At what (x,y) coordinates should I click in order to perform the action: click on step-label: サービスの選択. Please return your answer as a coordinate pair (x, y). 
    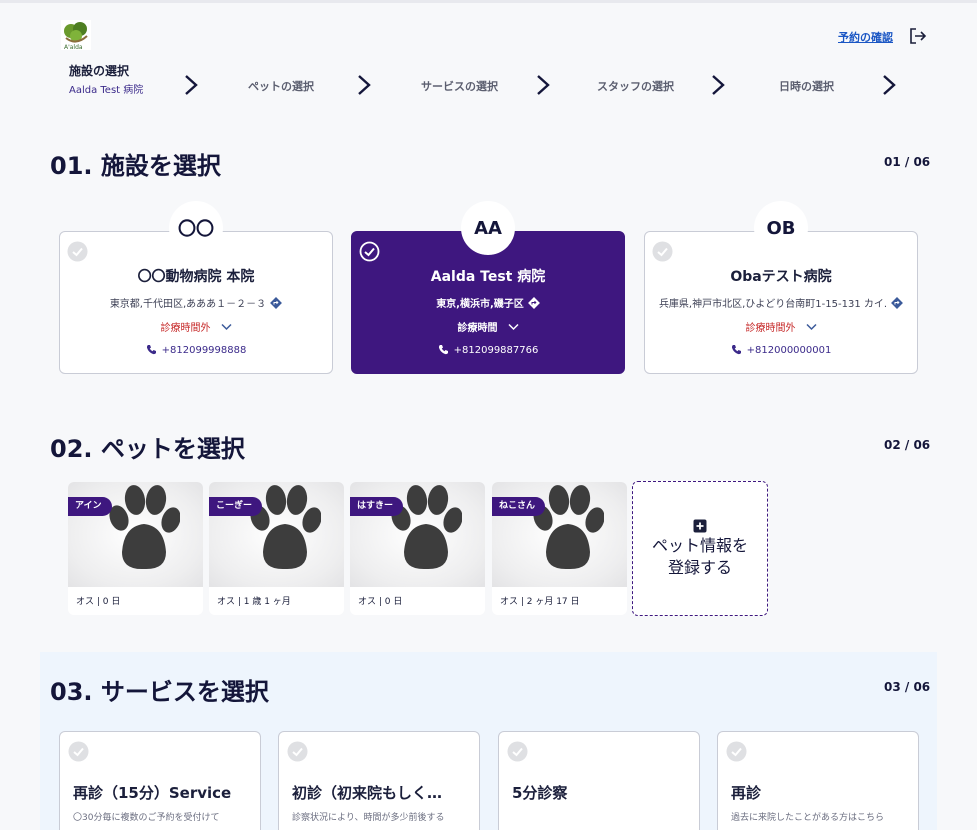
    Looking at the image, I should click on (459, 86).